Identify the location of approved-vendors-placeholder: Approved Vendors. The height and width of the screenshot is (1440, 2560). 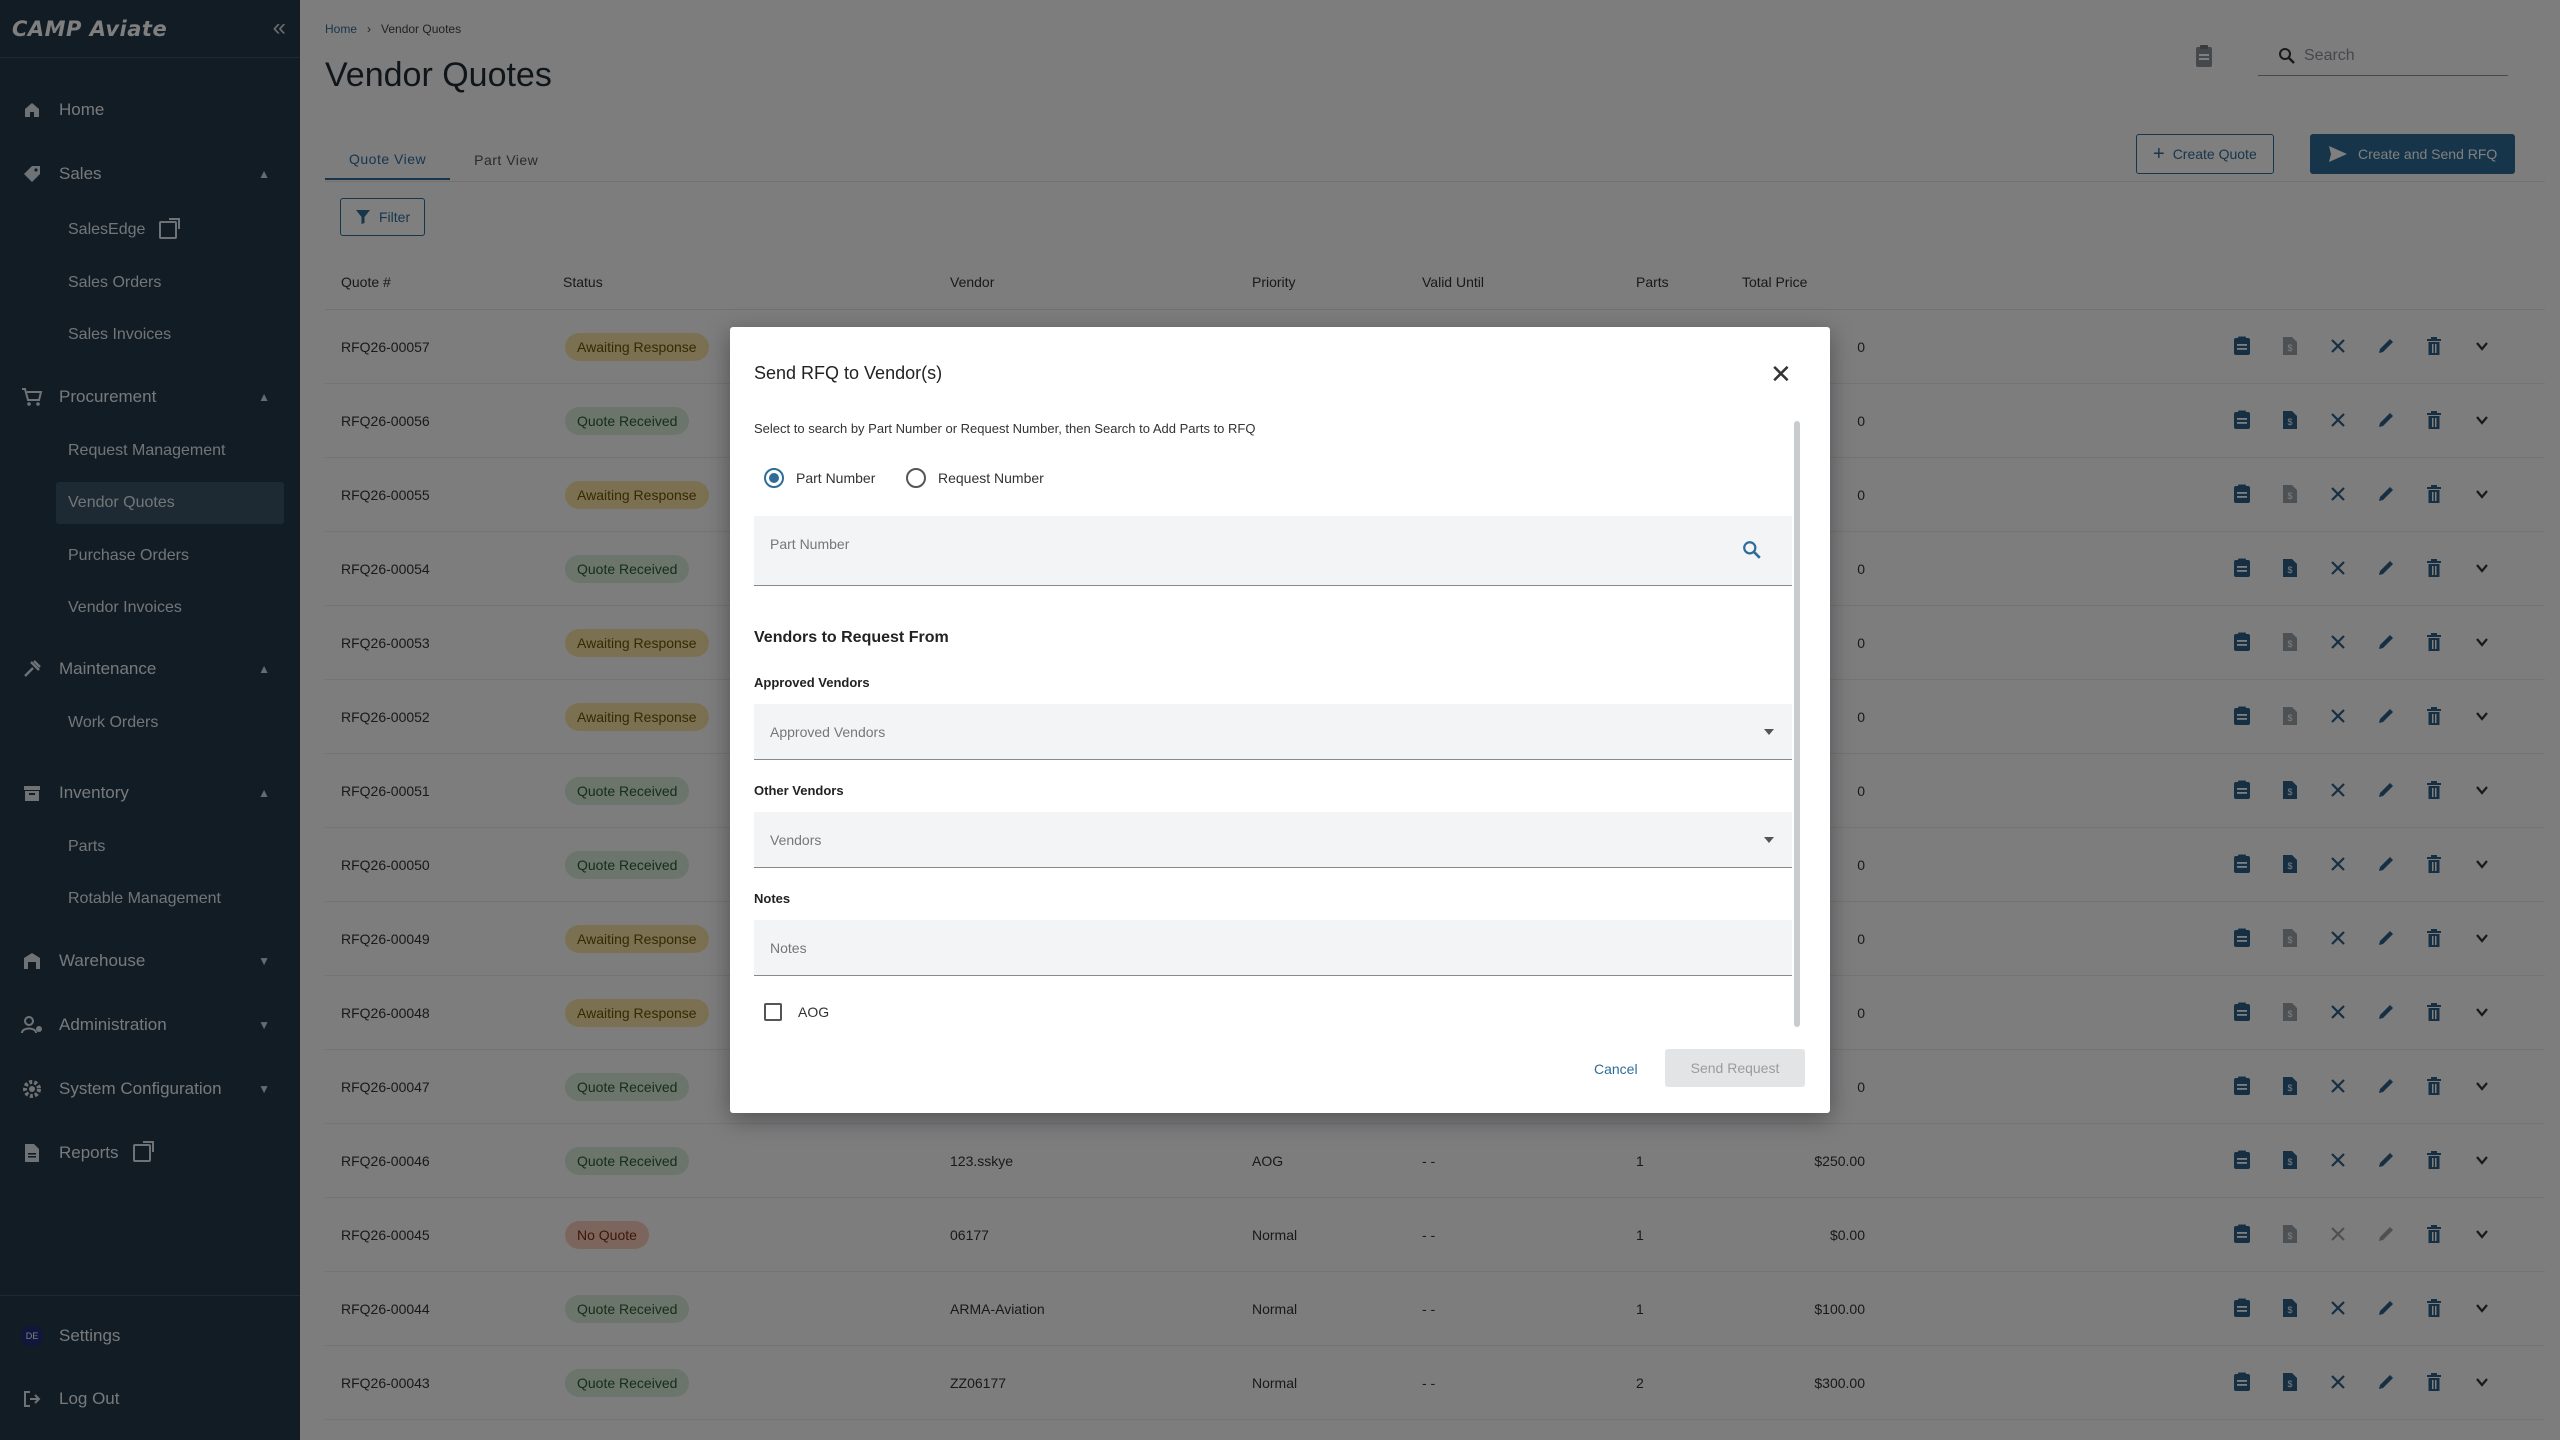
(828, 731).